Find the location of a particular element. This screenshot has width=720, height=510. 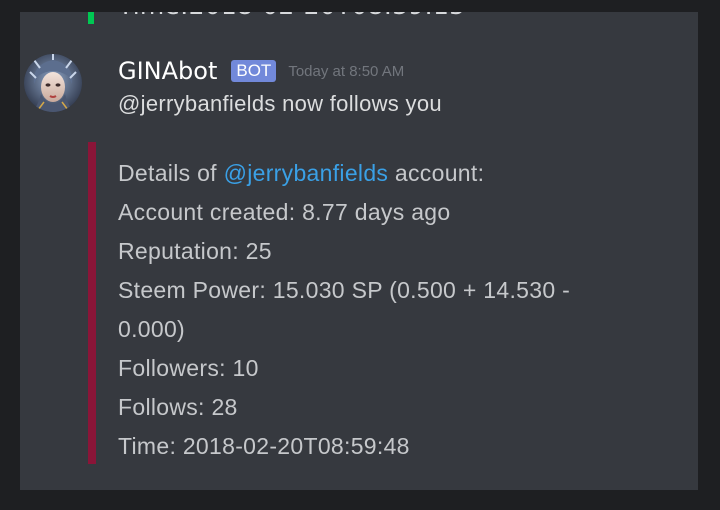

message-timestamp: Today at 8:50 AM is located at coordinates (346, 71).